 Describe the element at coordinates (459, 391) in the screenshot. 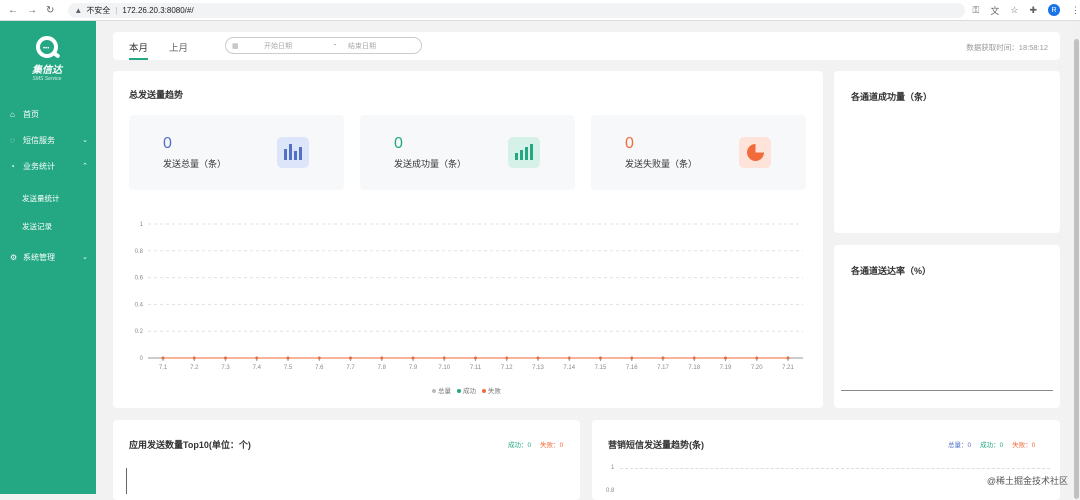

I see `legend-dot-success` at that location.